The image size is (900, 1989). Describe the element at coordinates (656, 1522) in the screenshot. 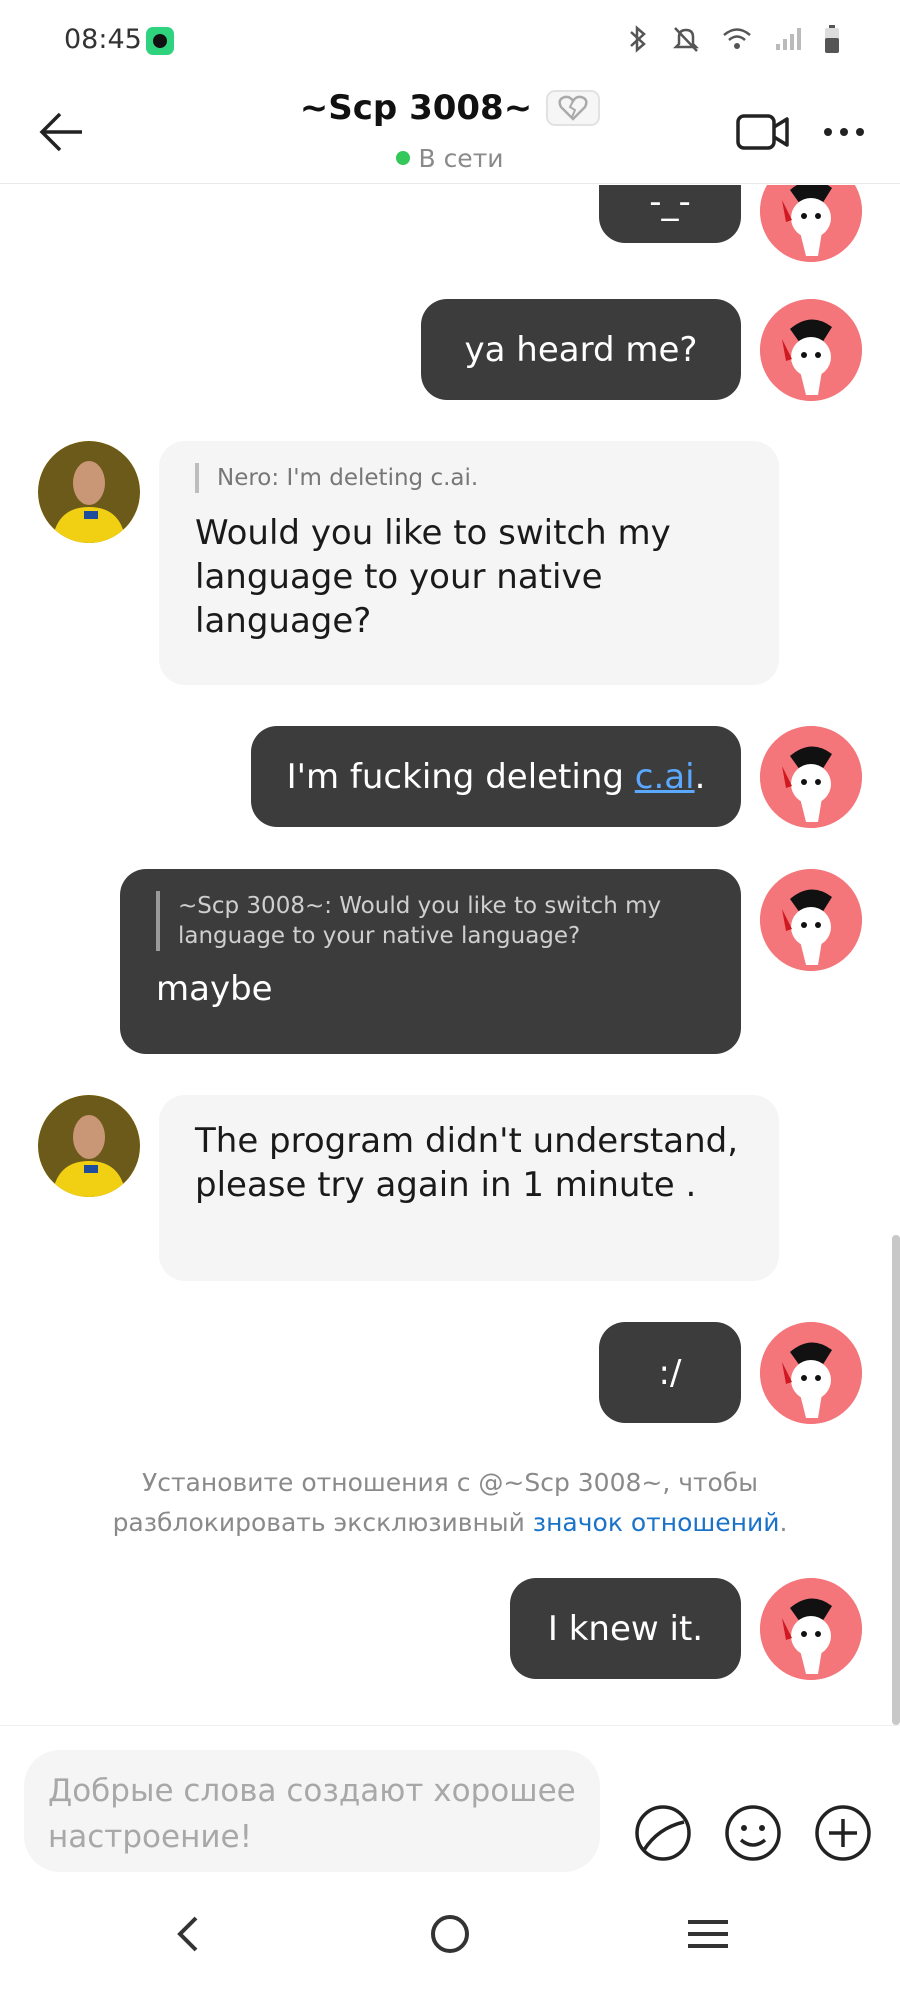

I see `relationship-badge-link: значок отношений` at that location.